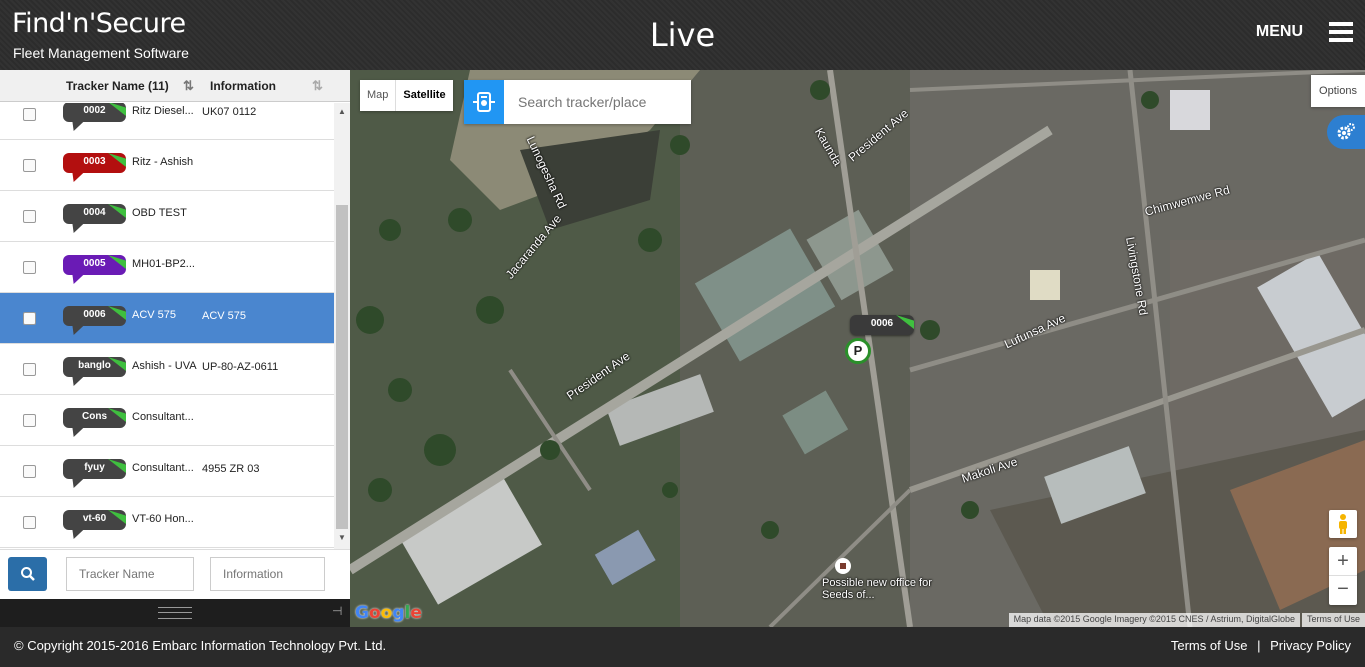 Image resolution: width=1365 pixels, height=667 pixels. I want to click on zoom-in-button: +, so click(1343, 561).